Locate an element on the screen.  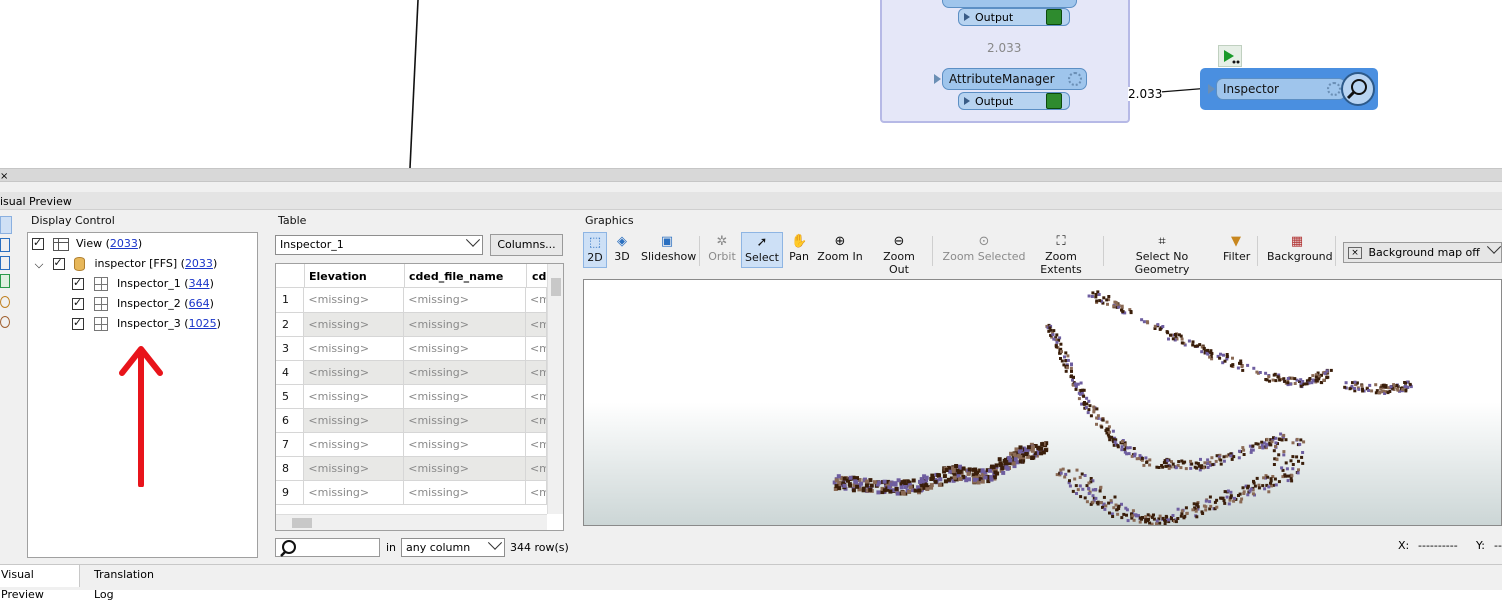
output-port-attributemanager: Output is located at coordinates (1014, 101).